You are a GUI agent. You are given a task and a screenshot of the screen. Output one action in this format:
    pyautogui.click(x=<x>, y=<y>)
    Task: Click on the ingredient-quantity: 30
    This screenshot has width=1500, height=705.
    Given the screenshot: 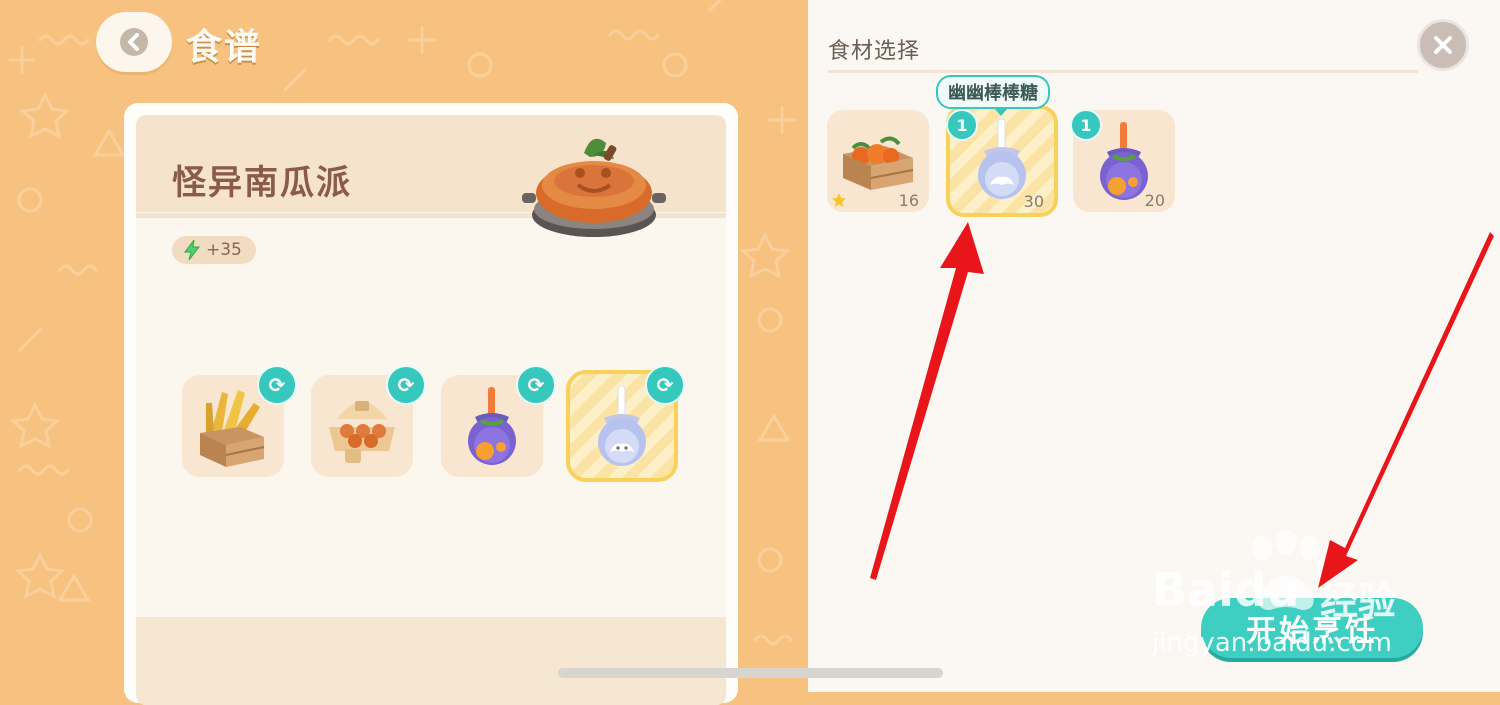 What is the action you would take?
    pyautogui.click(x=1033, y=201)
    